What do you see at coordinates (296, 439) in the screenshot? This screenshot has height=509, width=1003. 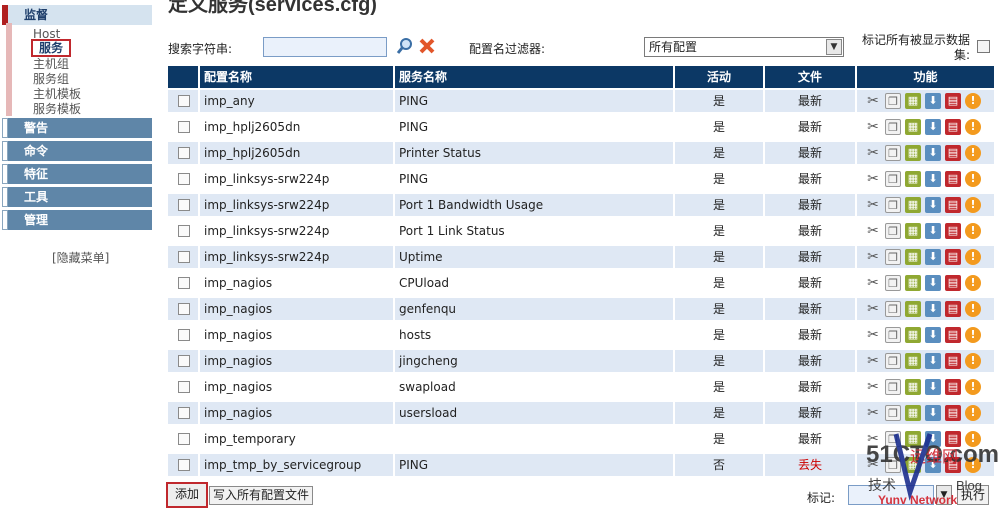 I see `config-name-cell: imp_temporary` at bounding box center [296, 439].